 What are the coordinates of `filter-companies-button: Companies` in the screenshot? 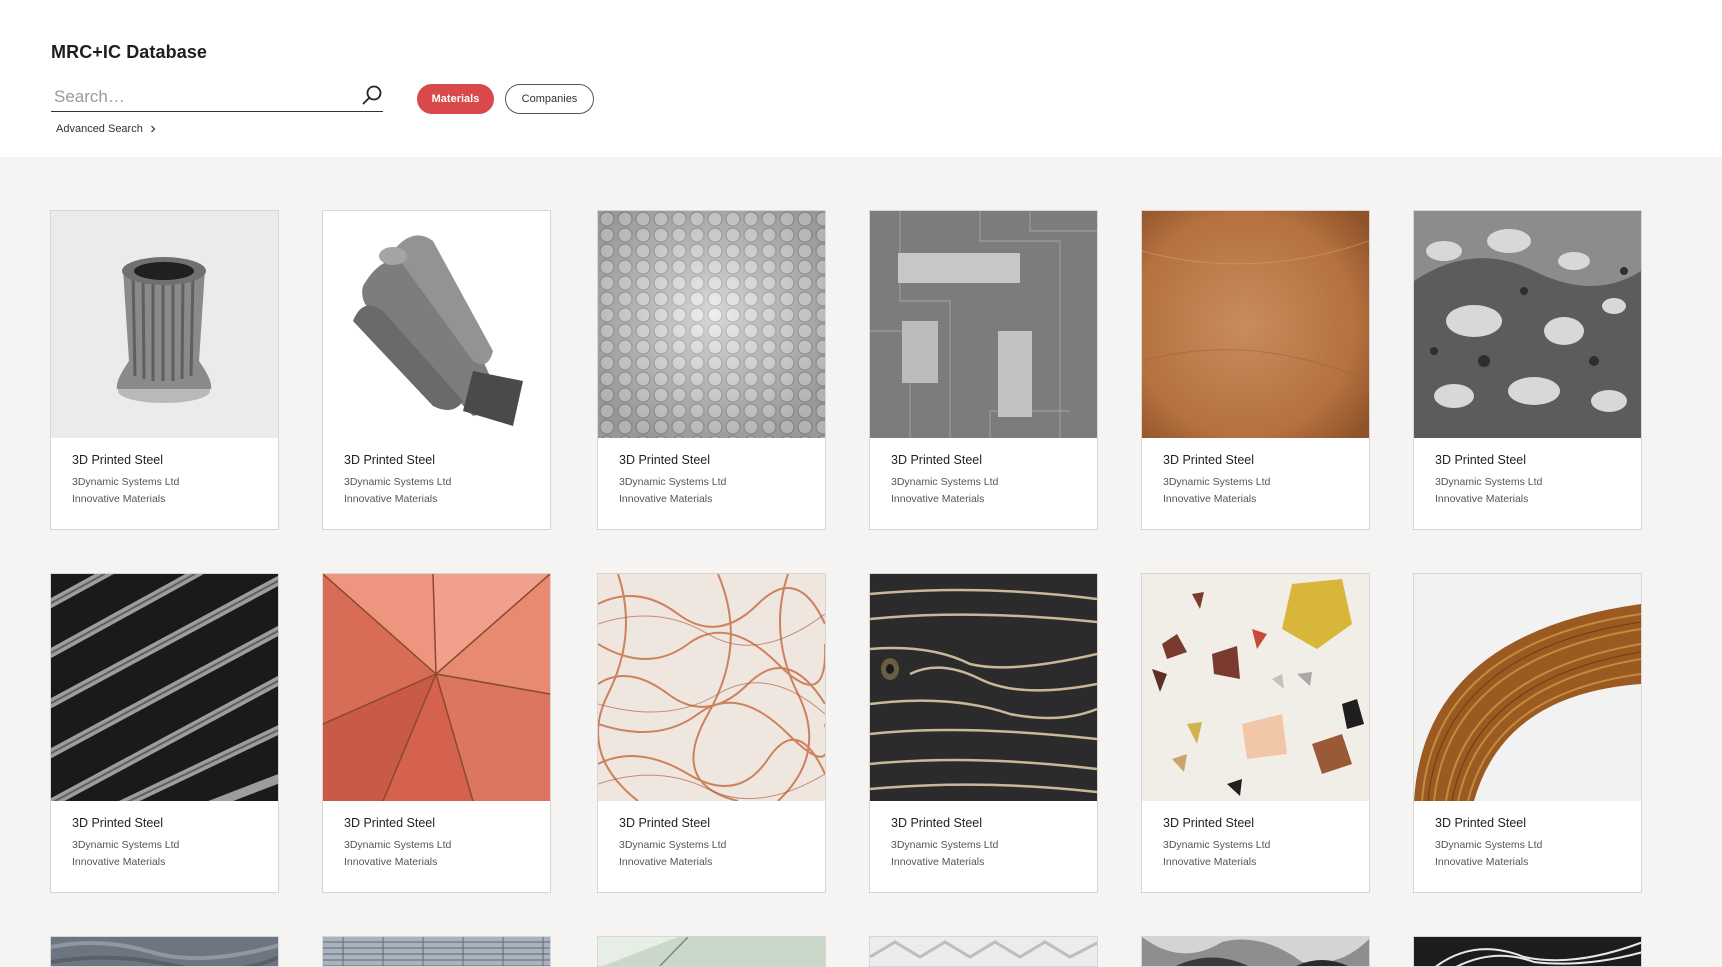 It's located at (549, 99).